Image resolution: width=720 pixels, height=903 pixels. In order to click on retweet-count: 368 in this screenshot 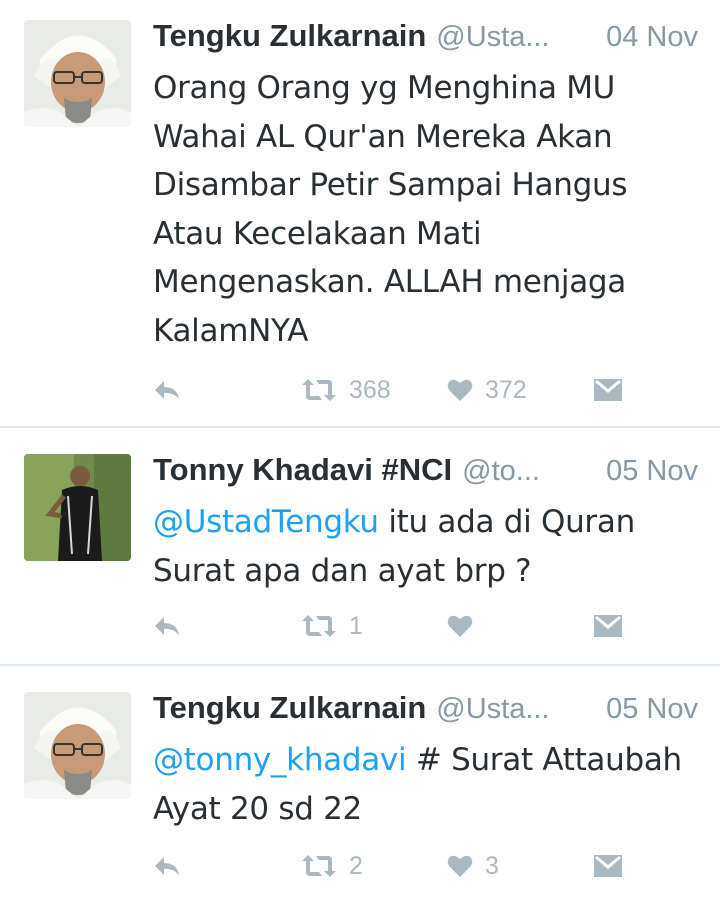, I will do `click(370, 389)`.